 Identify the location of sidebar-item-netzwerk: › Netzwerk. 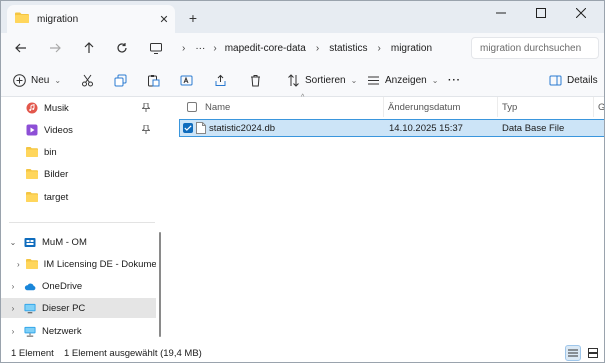
(78, 331).